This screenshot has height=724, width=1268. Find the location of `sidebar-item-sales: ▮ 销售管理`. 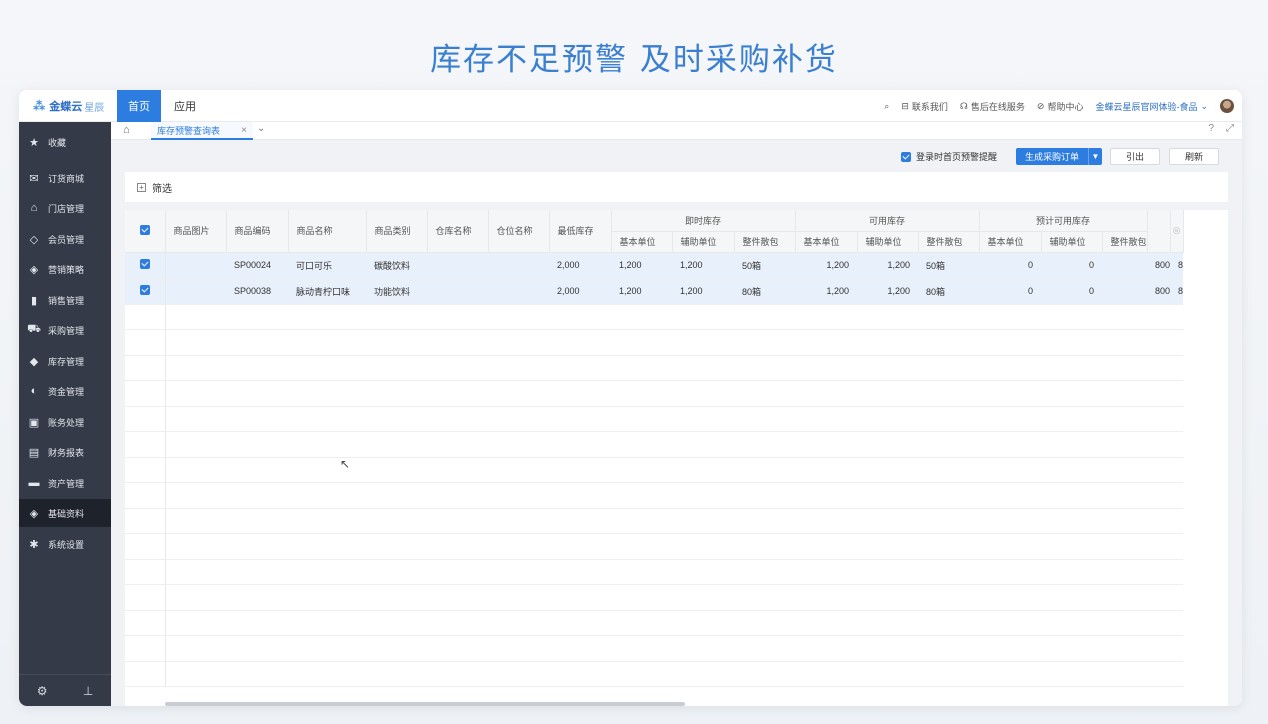

sidebar-item-sales: ▮ 销售管理 is located at coordinates (65, 300).